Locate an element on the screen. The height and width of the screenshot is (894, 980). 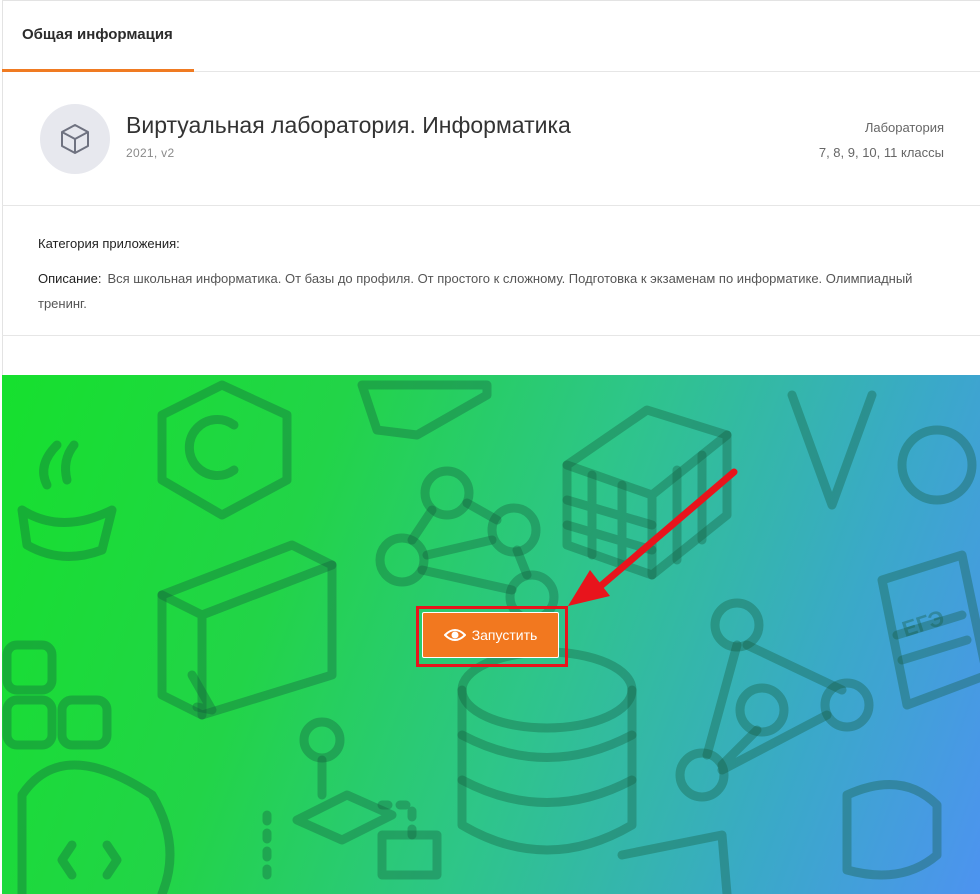
tab-bar: Общая информация is located at coordinates (491, 36).